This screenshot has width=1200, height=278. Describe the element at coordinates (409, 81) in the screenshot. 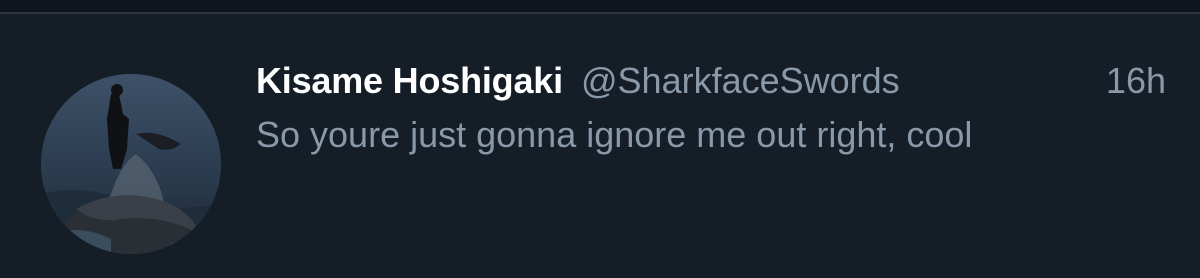

I see `display-name: Kisame Hoshigaki` at that location.